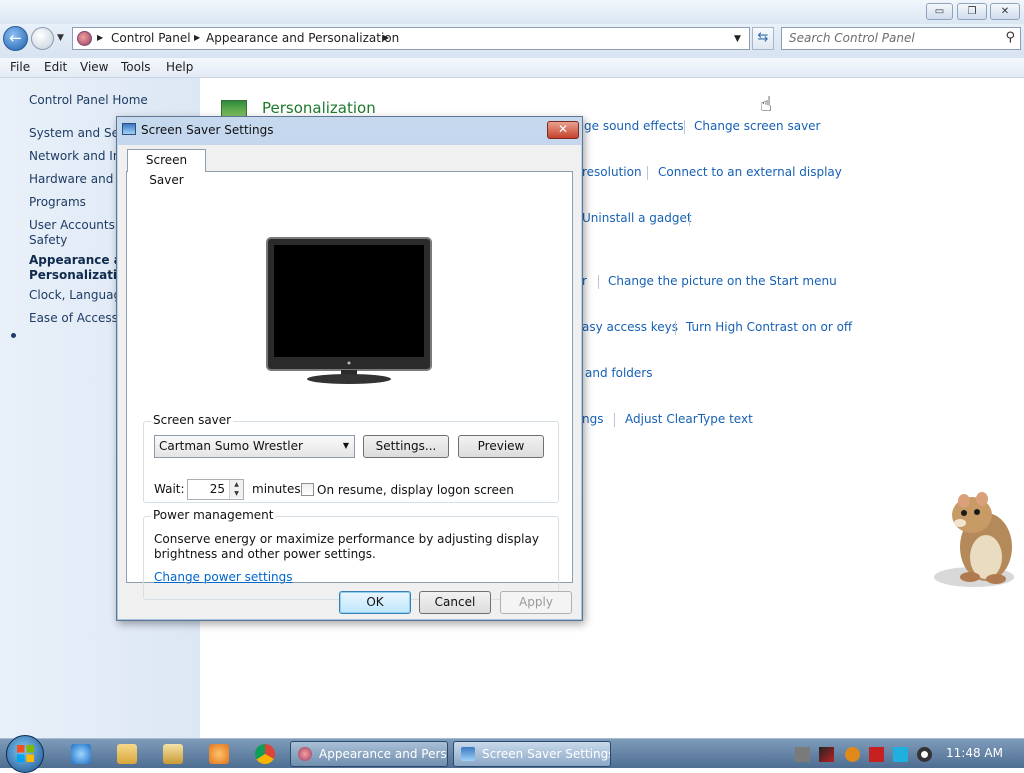 Image resolution: width=1024 pixels, height=773 pixels. I want to click on menu-tools: Tools, so click(136, 67).